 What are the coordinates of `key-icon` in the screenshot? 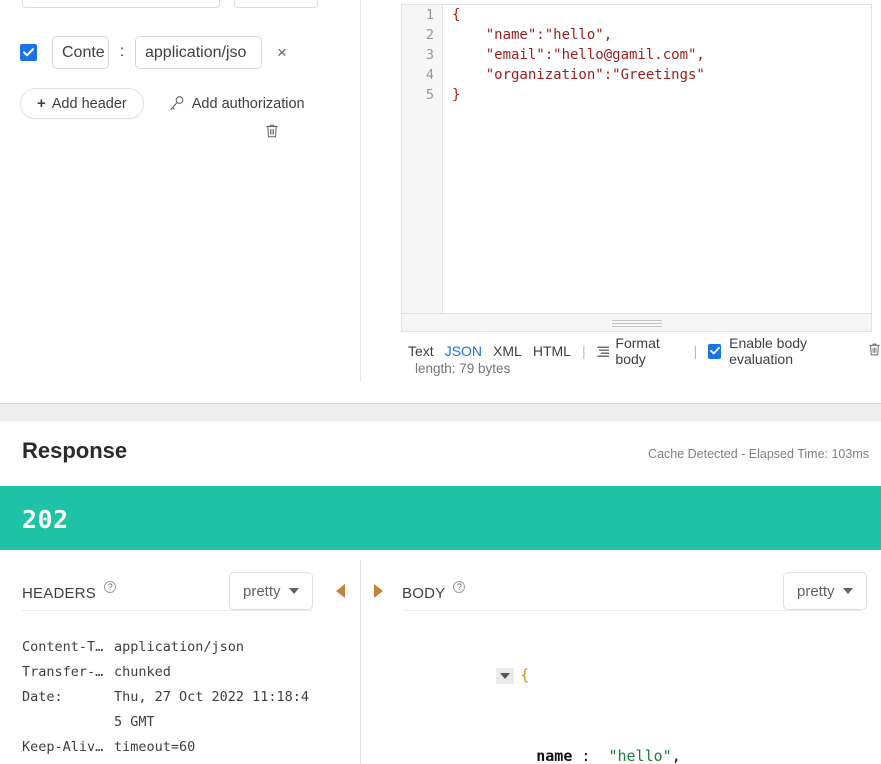 It's located at (177, 103).